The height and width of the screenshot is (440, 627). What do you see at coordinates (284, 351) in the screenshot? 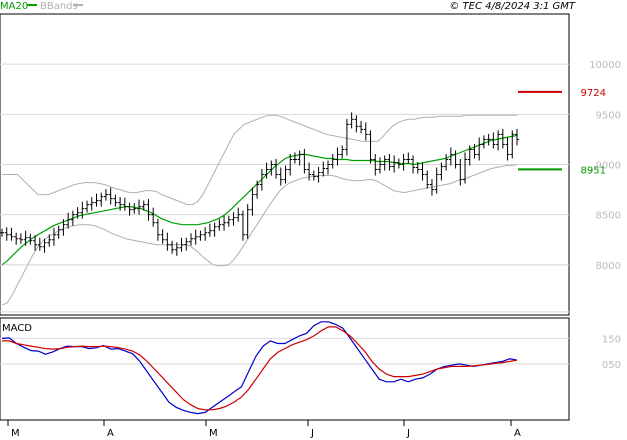
I see `macd-grid` at bounding box center [284, 351].